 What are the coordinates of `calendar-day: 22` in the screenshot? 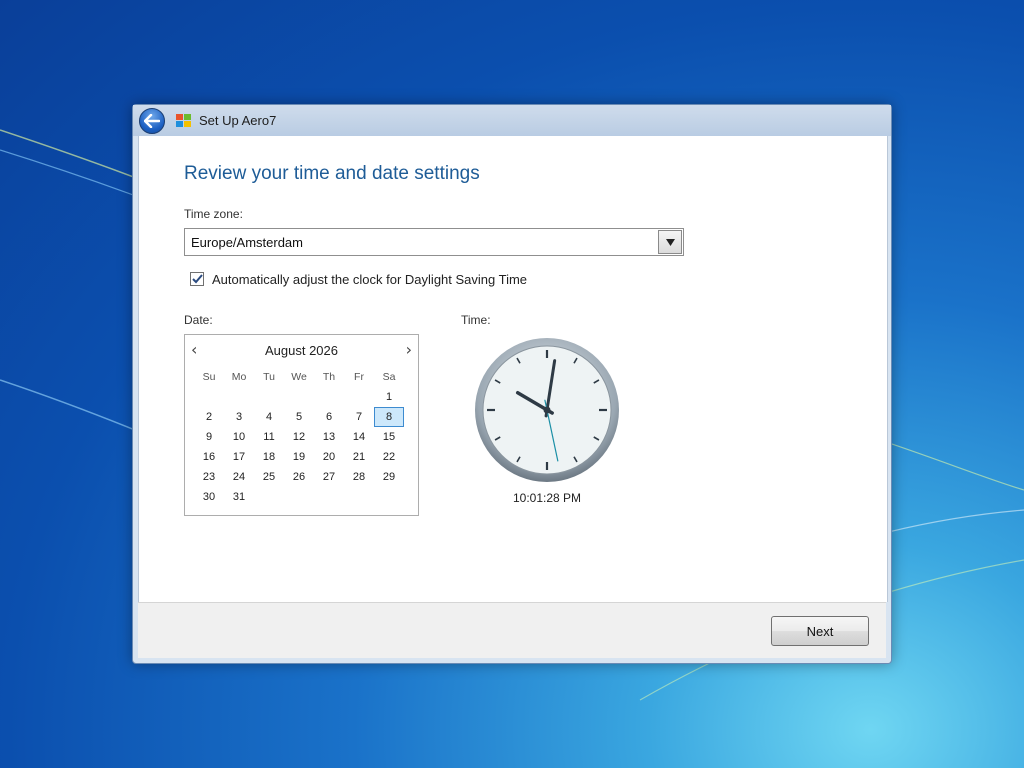 It's located at (389, 457).